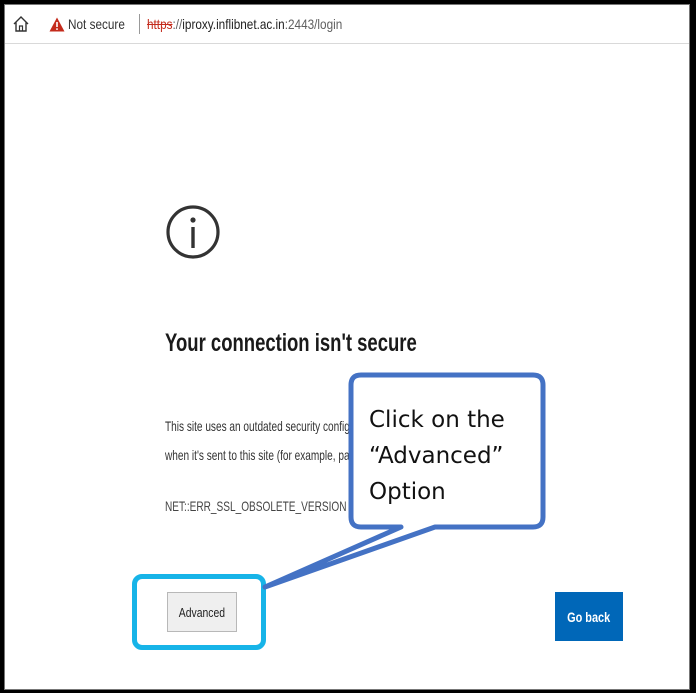 This screenshot has width=696, height=693. I want to click on callout-text: Click on the “Advanced” Option, so click(454, 456).